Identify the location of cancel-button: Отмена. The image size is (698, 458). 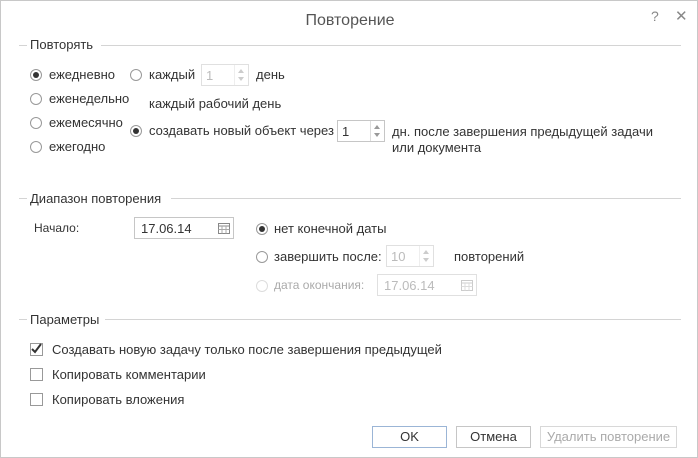
(493, 437).